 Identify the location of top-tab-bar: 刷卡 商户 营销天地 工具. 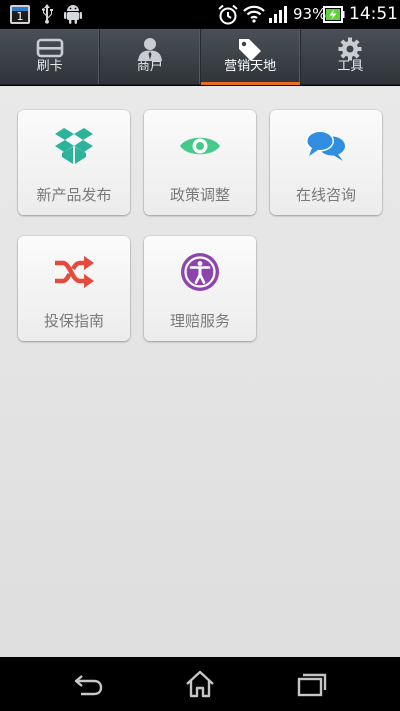
(200, 57).